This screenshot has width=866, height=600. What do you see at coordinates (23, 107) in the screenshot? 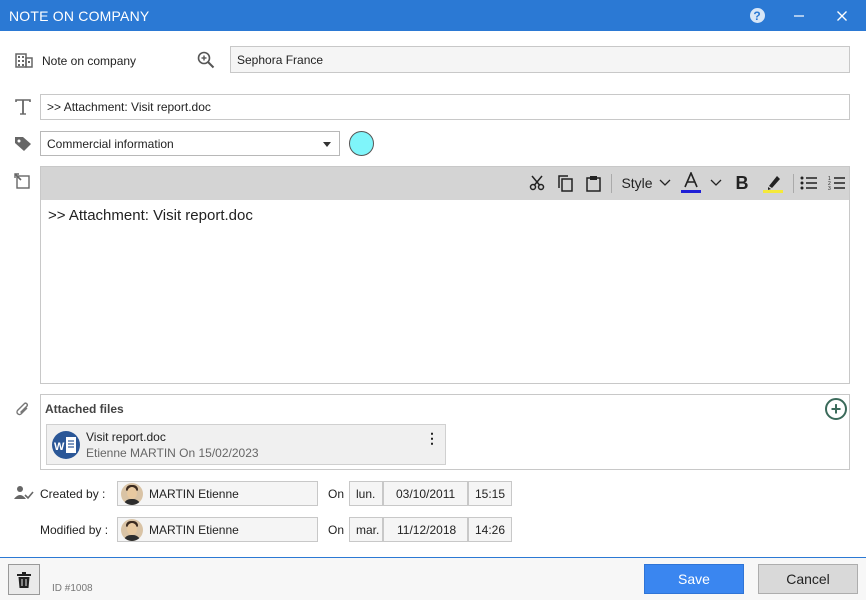
I see `text-icon` at bounding box center [23, 107].